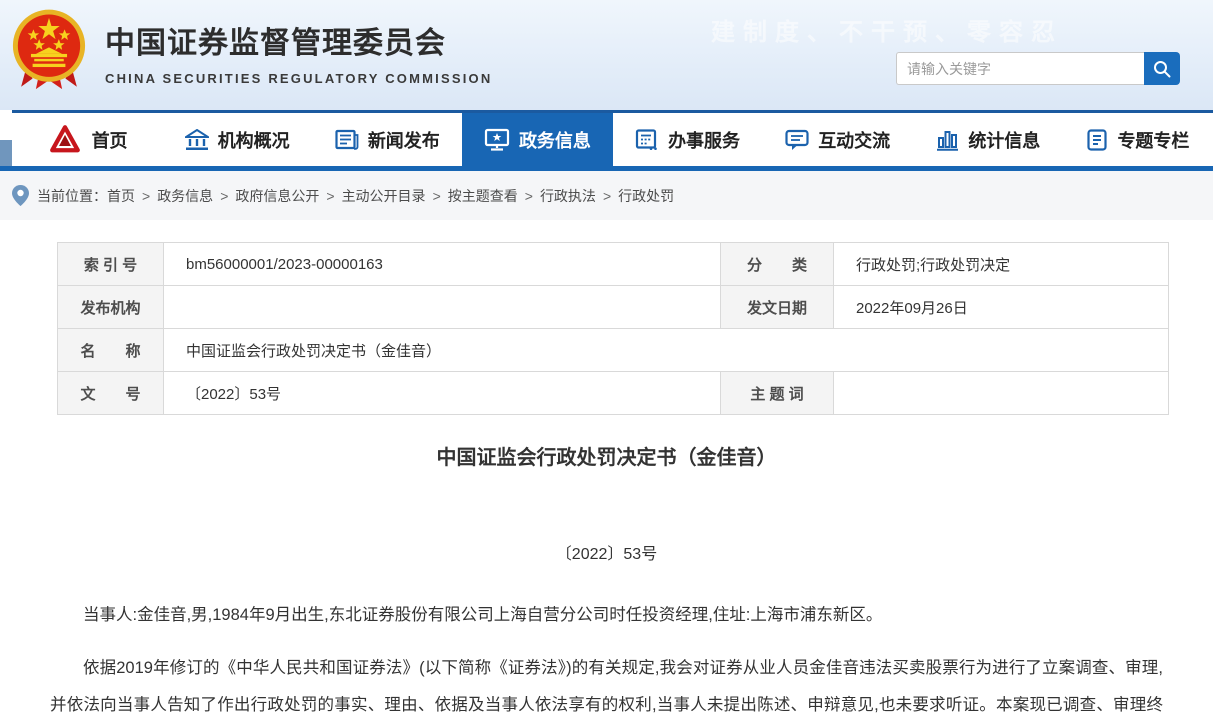 Image resolution: width=1213 pixels, height=718 pixels. I want to click on nav-label: 互动交流, so click(854, 140).